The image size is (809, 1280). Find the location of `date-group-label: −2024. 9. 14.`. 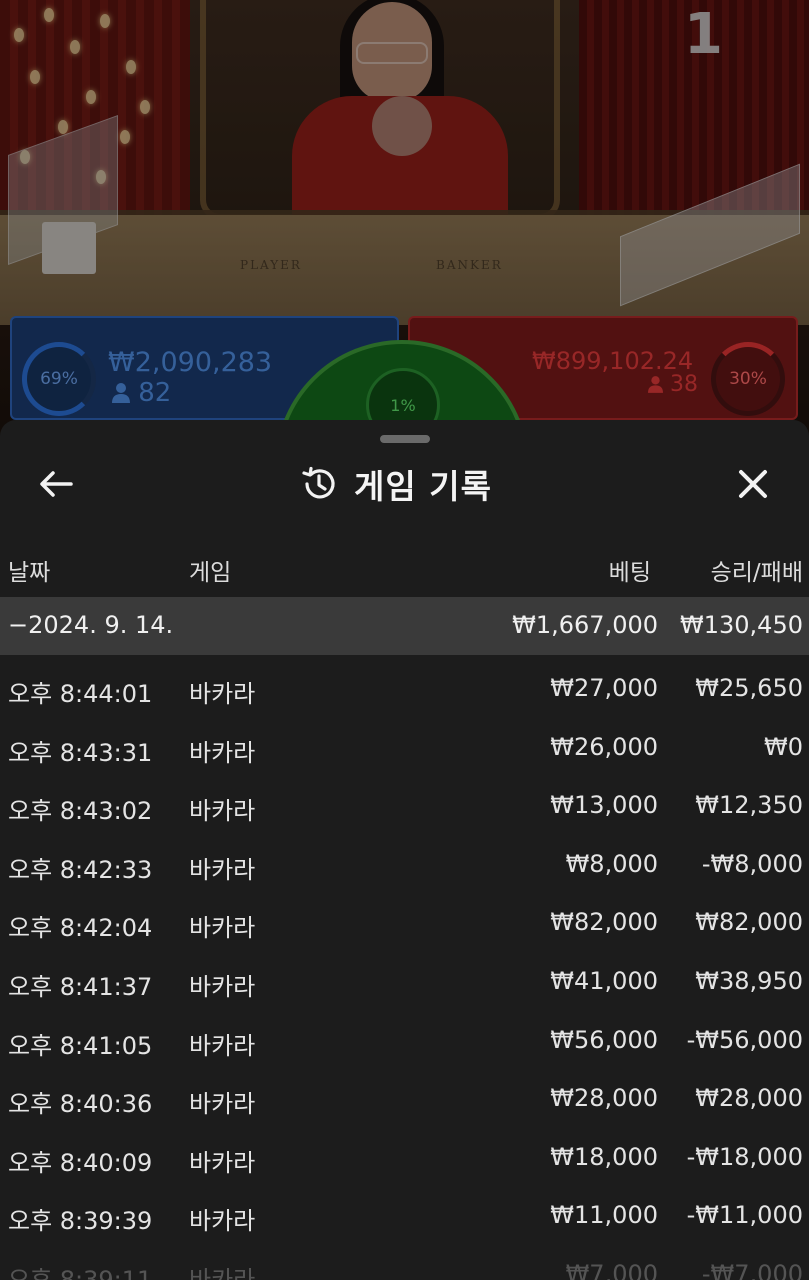

date-group-label: −2024. 9. 14. is located at coordinates (91, 625).